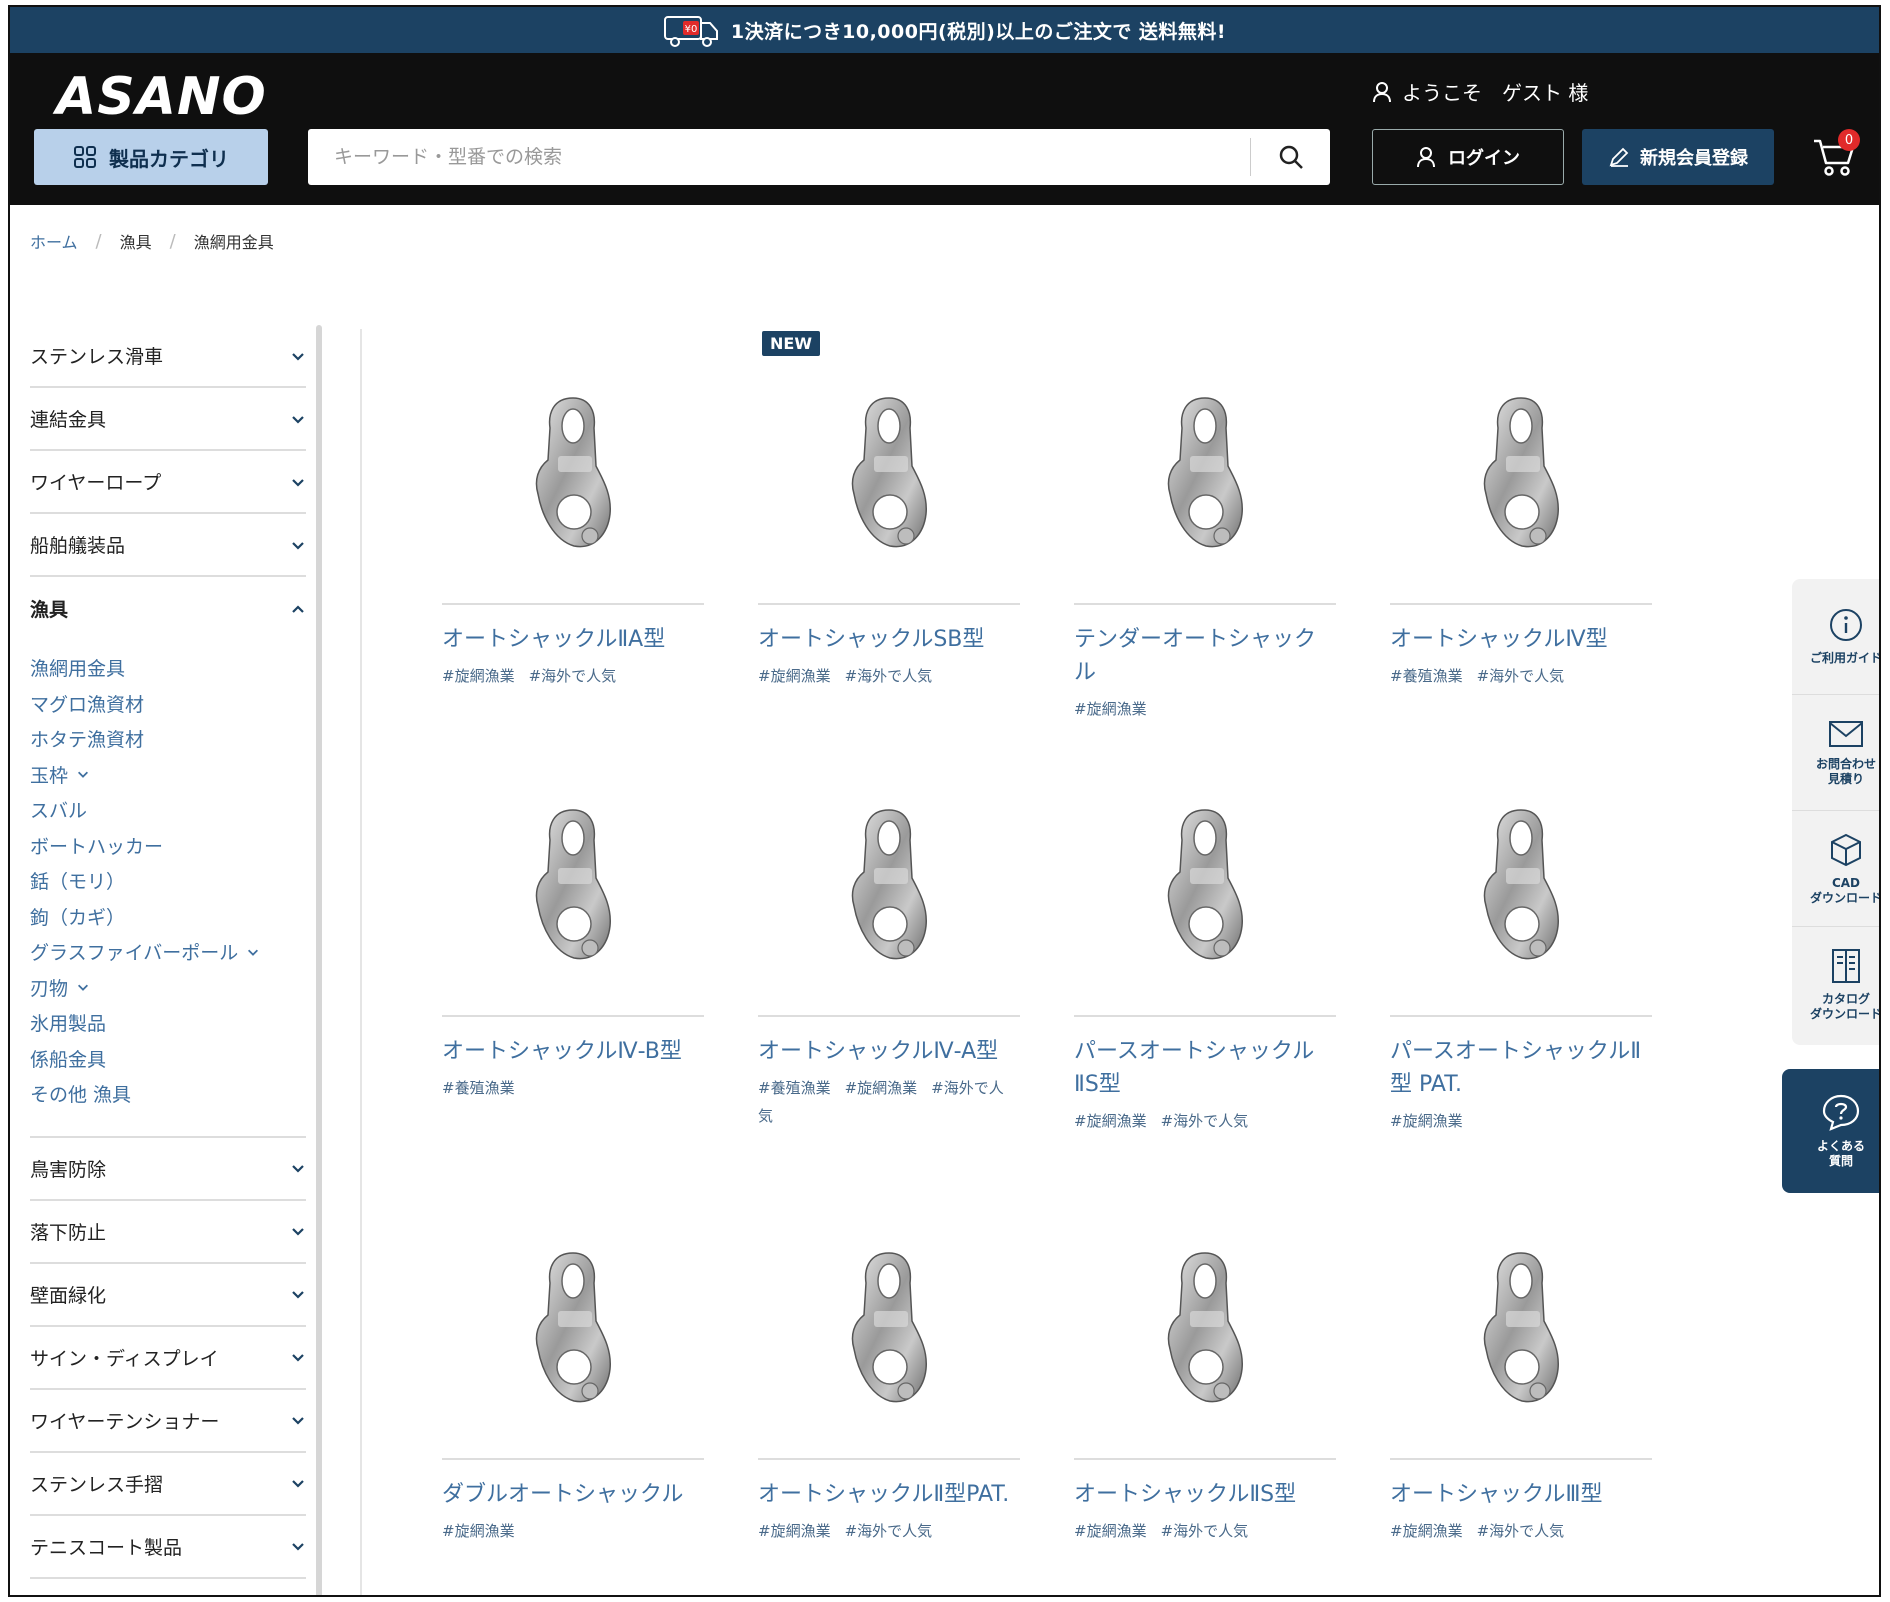 The width and height of the screenshot is (1890, 1602). I want to click on product-card: ダブルオートシャックル #旋網漁業, so click(573, 1373).